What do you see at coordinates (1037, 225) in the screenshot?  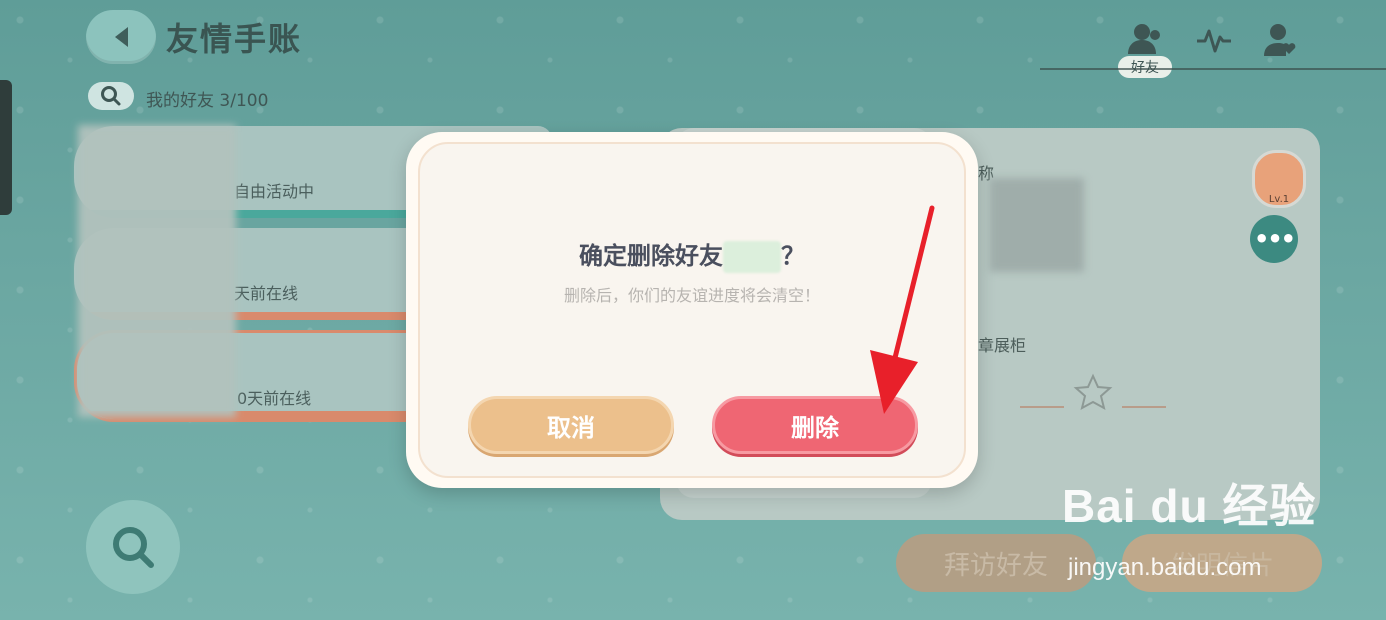 I see `nickname-blur` at bounding box center [1037, 225].